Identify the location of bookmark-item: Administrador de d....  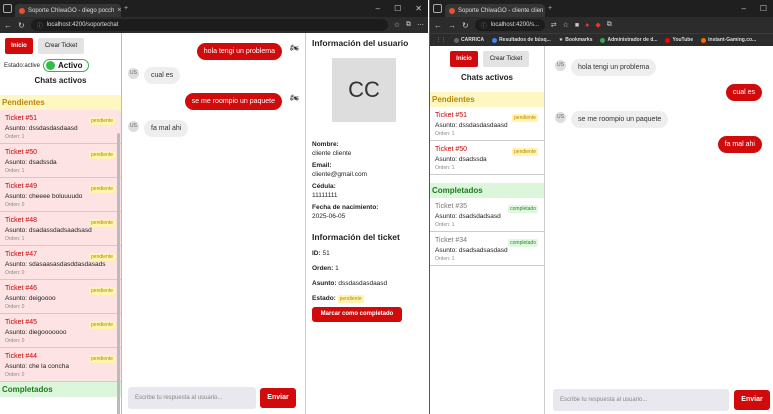
(628, 40).